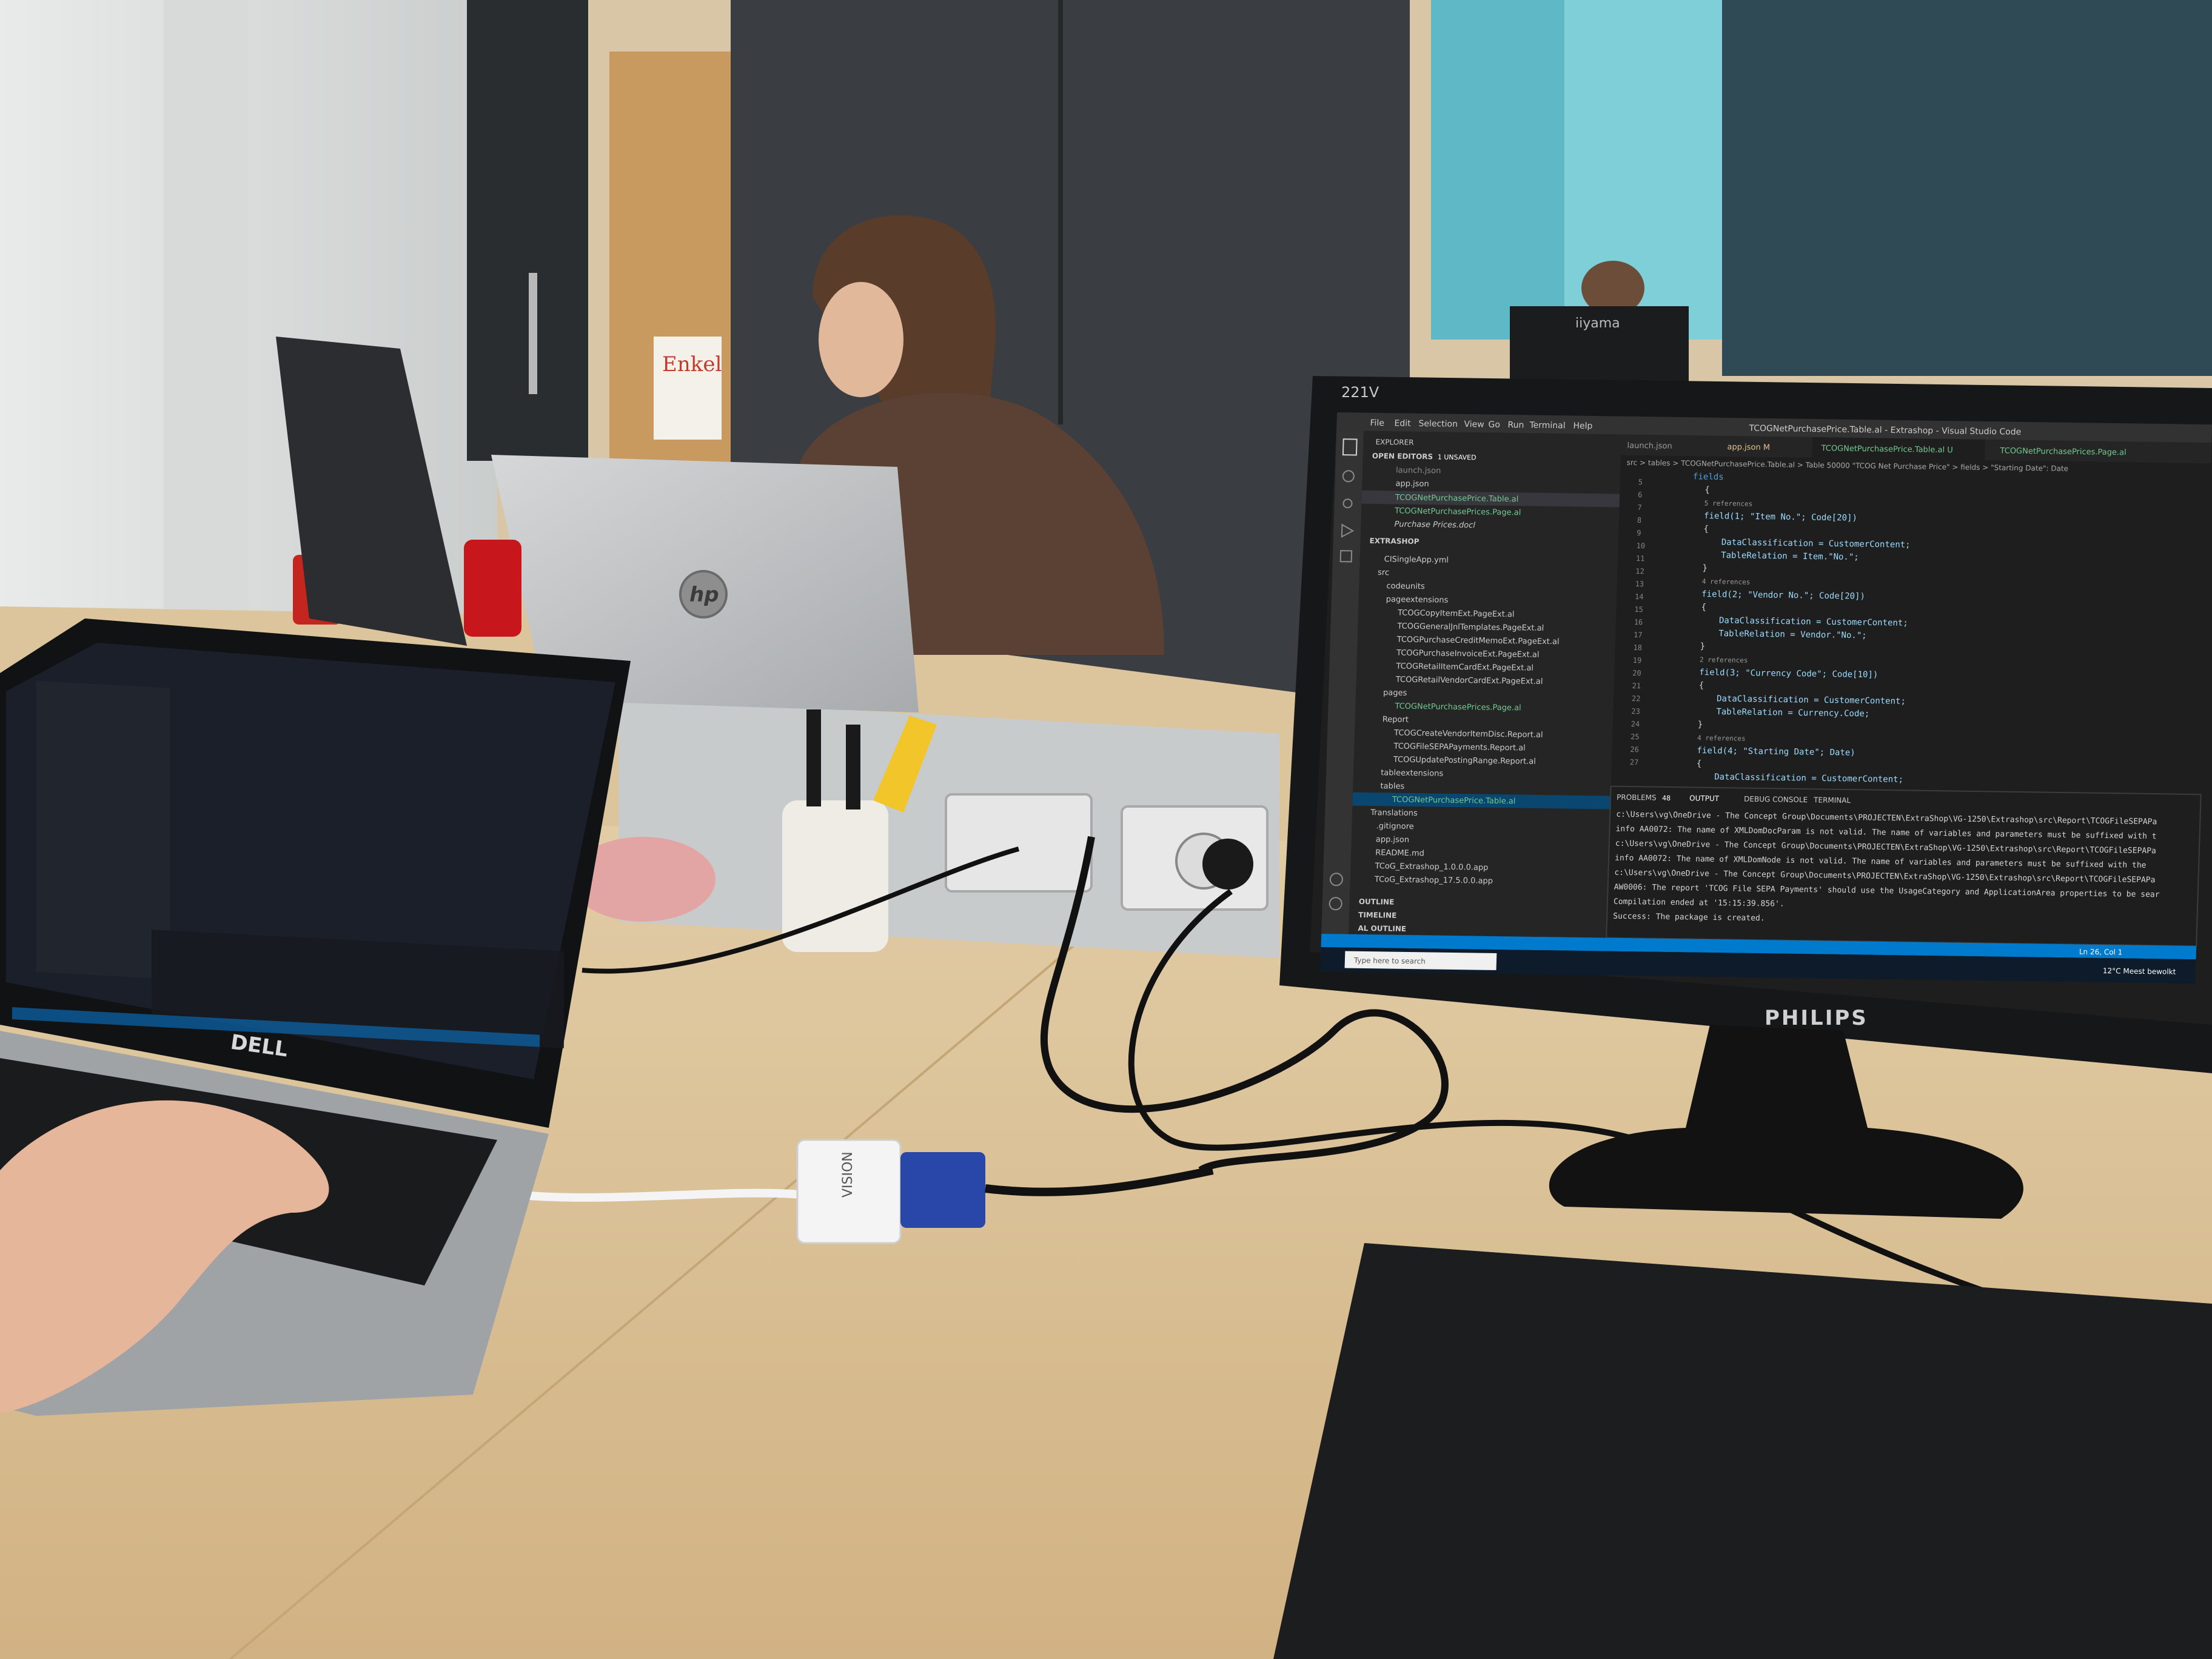  Describe the element at coordinates (1704, 798) in the screenshot. I see `panel-tab: OUTPUT` at that location.